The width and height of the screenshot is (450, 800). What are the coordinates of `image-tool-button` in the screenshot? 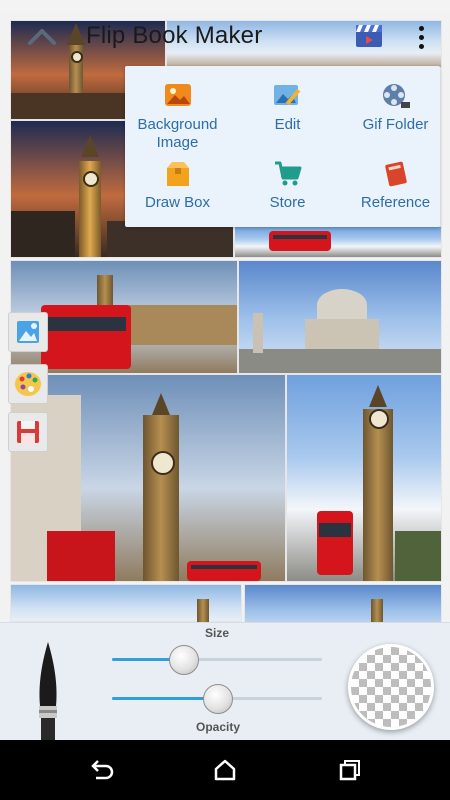 It's located at (28, 332).